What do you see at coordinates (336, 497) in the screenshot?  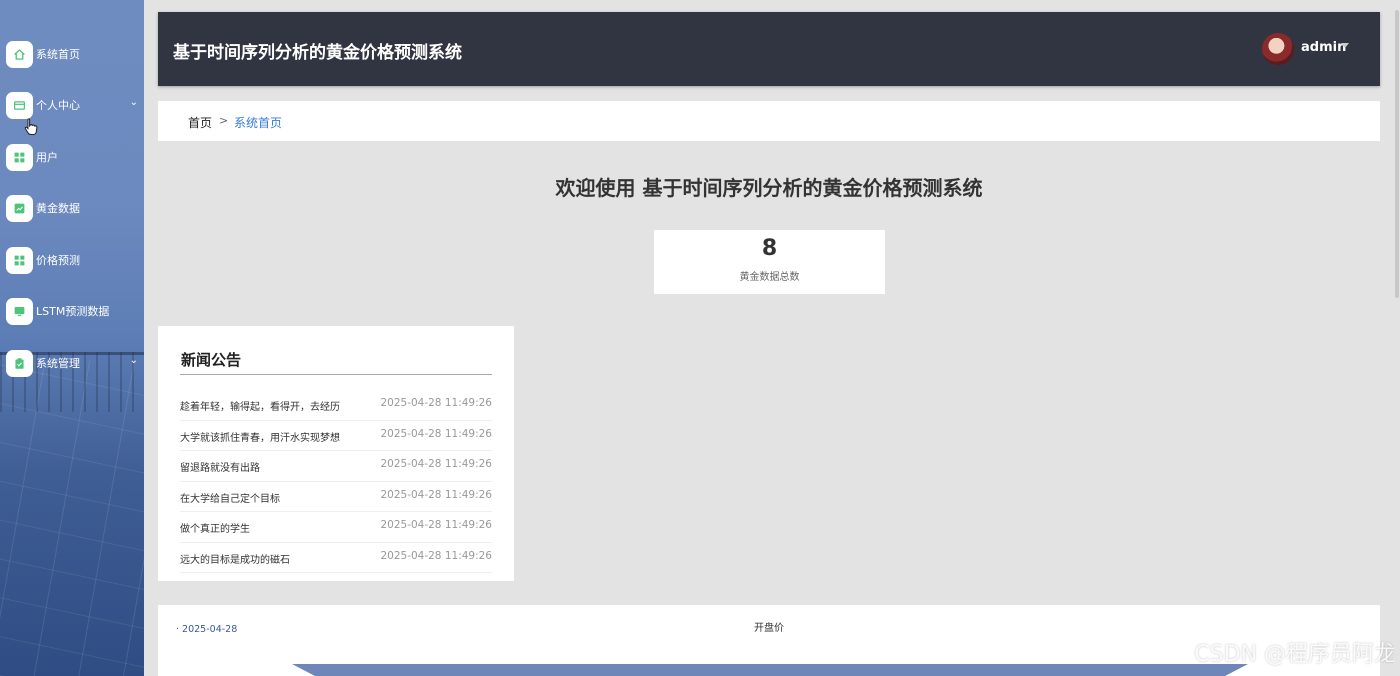 I see `list-item: 在大学给自己定个目标 2025-04-28 11:49:26` at bounding box center [336, 497].